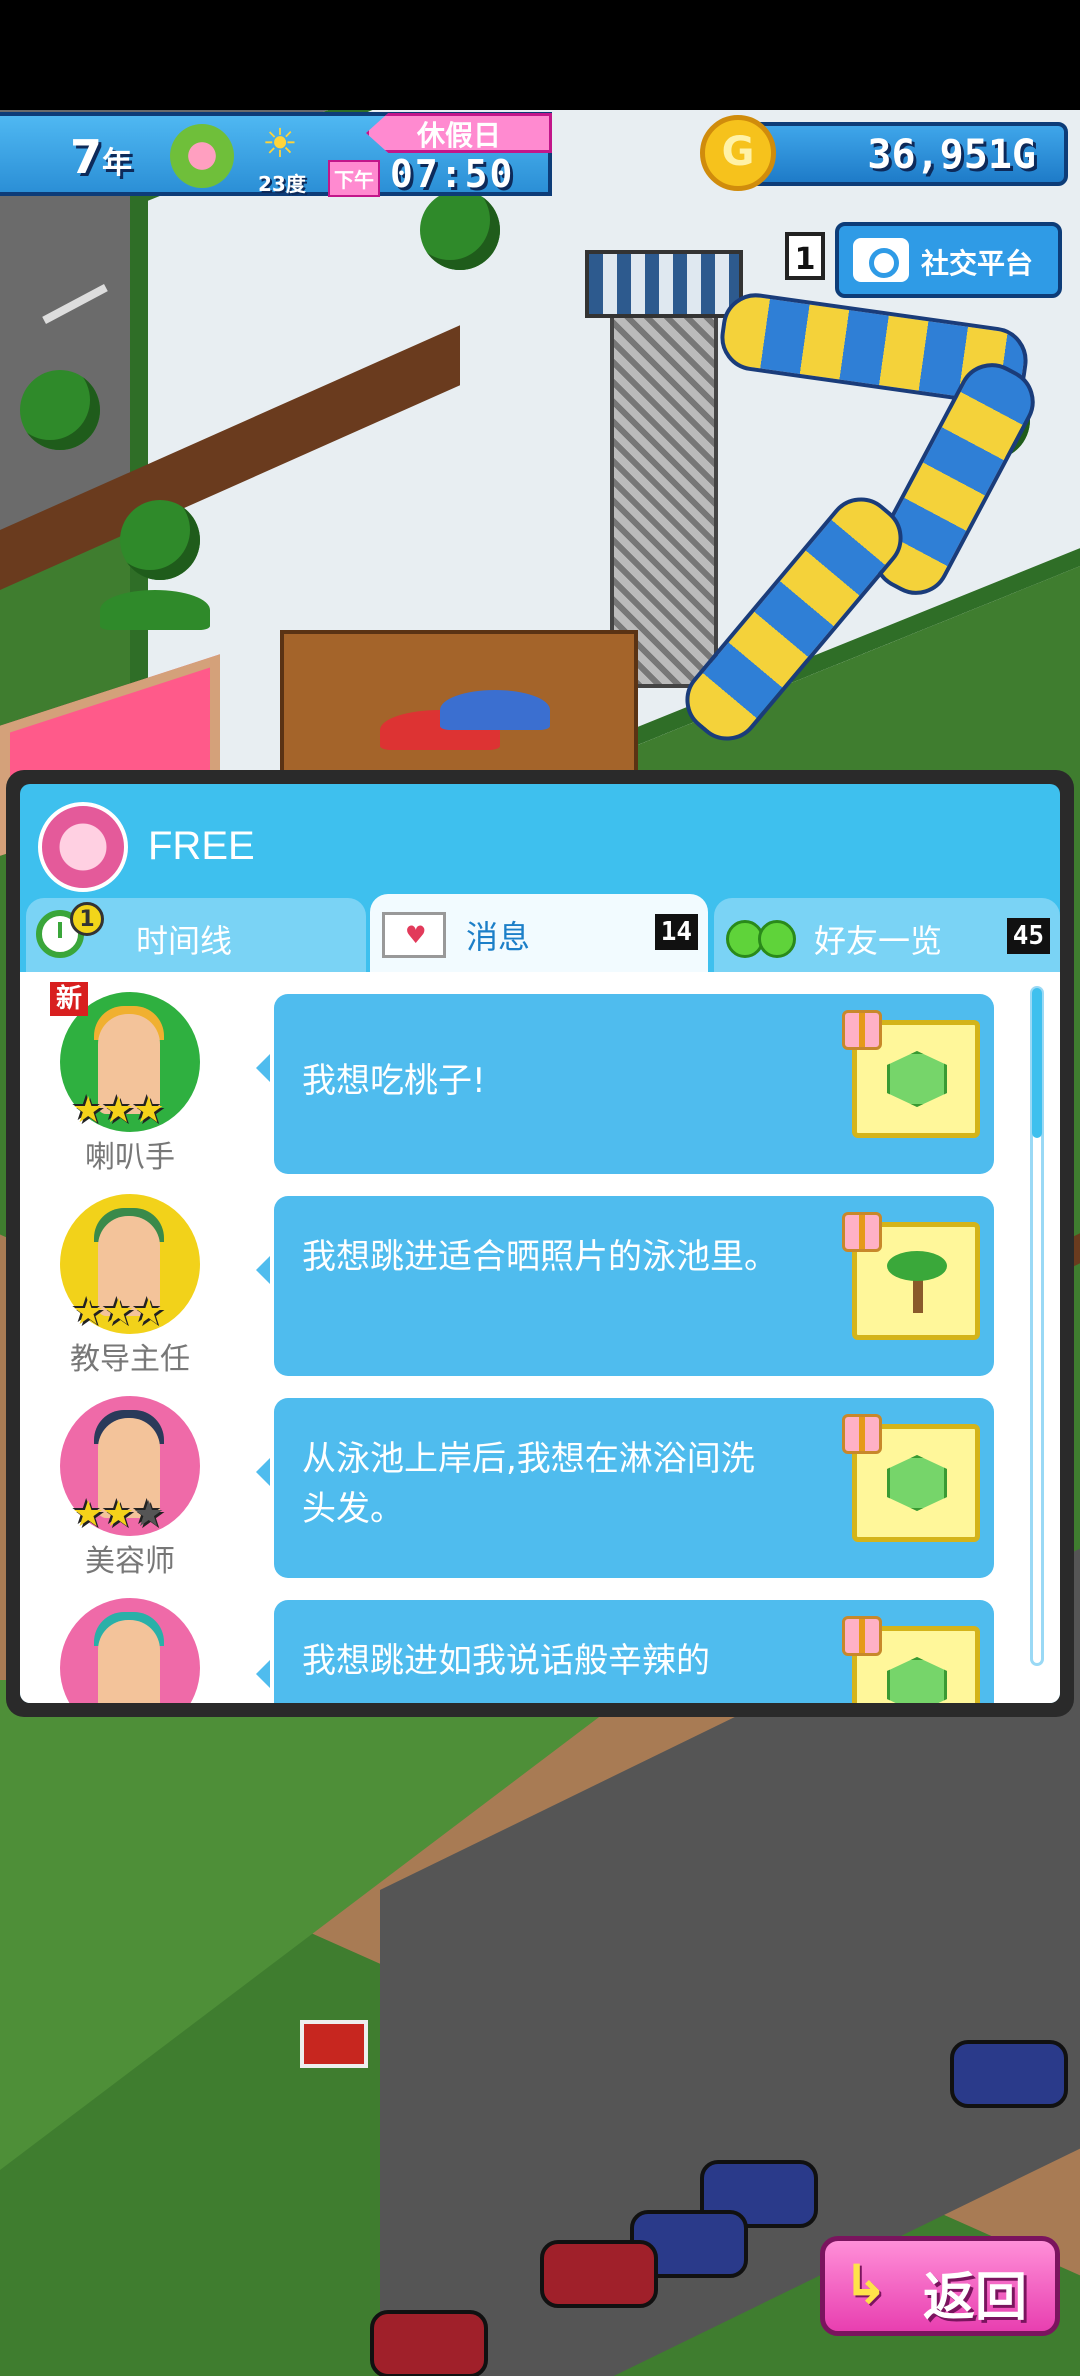 Image resolution: width=1080 pixels, height=2376 pixels. Describe the element at coordinates (540, 1257) in the screenshot. I see `message-text: 我想跳进适合晒照片的泳池里。` at that location.